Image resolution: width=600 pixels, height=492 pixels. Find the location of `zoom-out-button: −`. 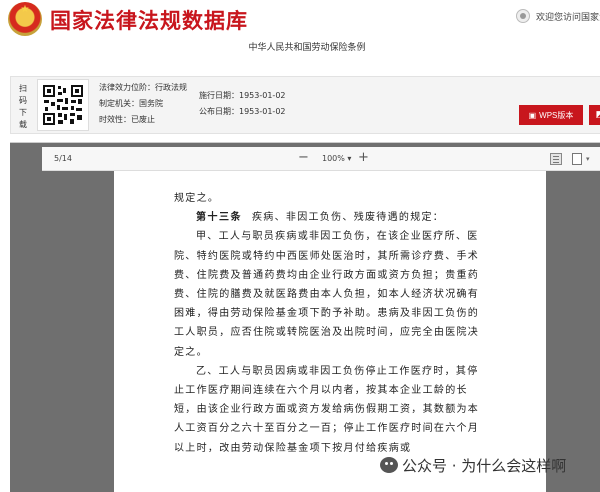

zoom-out-button: − is located at coordinates (303, 158).